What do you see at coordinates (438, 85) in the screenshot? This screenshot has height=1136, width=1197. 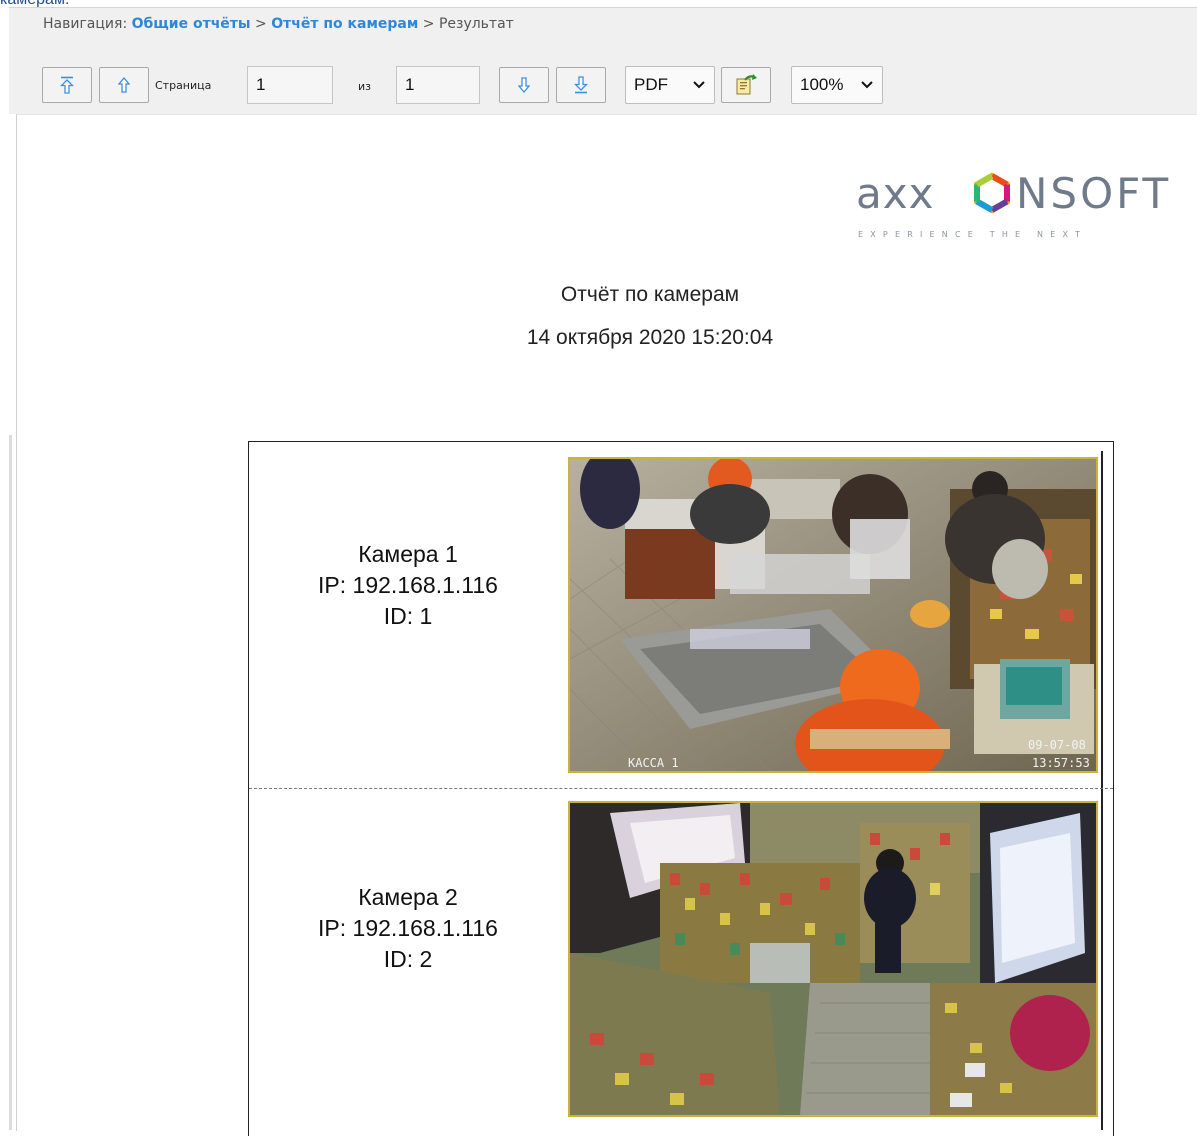 I see `total-pages-field: 1` at bounding box center [438, 85].